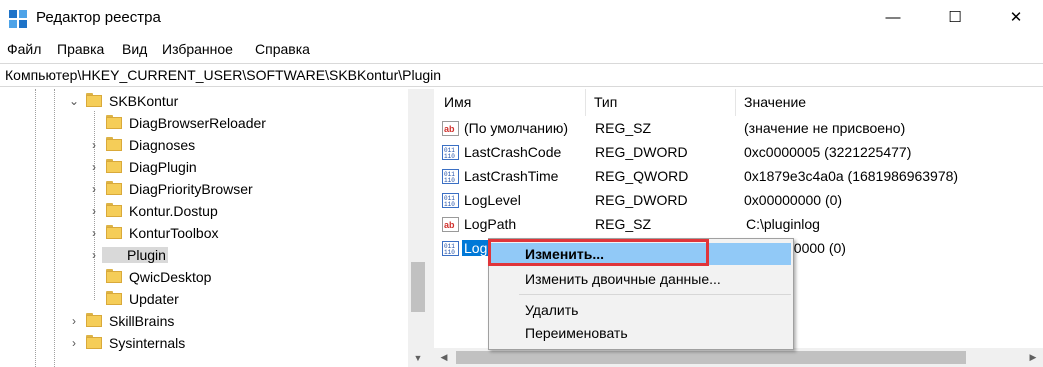 This screenshot has height=367, width=1043. I want to click on tree-item-diagprioritybrowser: › DiagPriorityBrowser, so click(204, 189).